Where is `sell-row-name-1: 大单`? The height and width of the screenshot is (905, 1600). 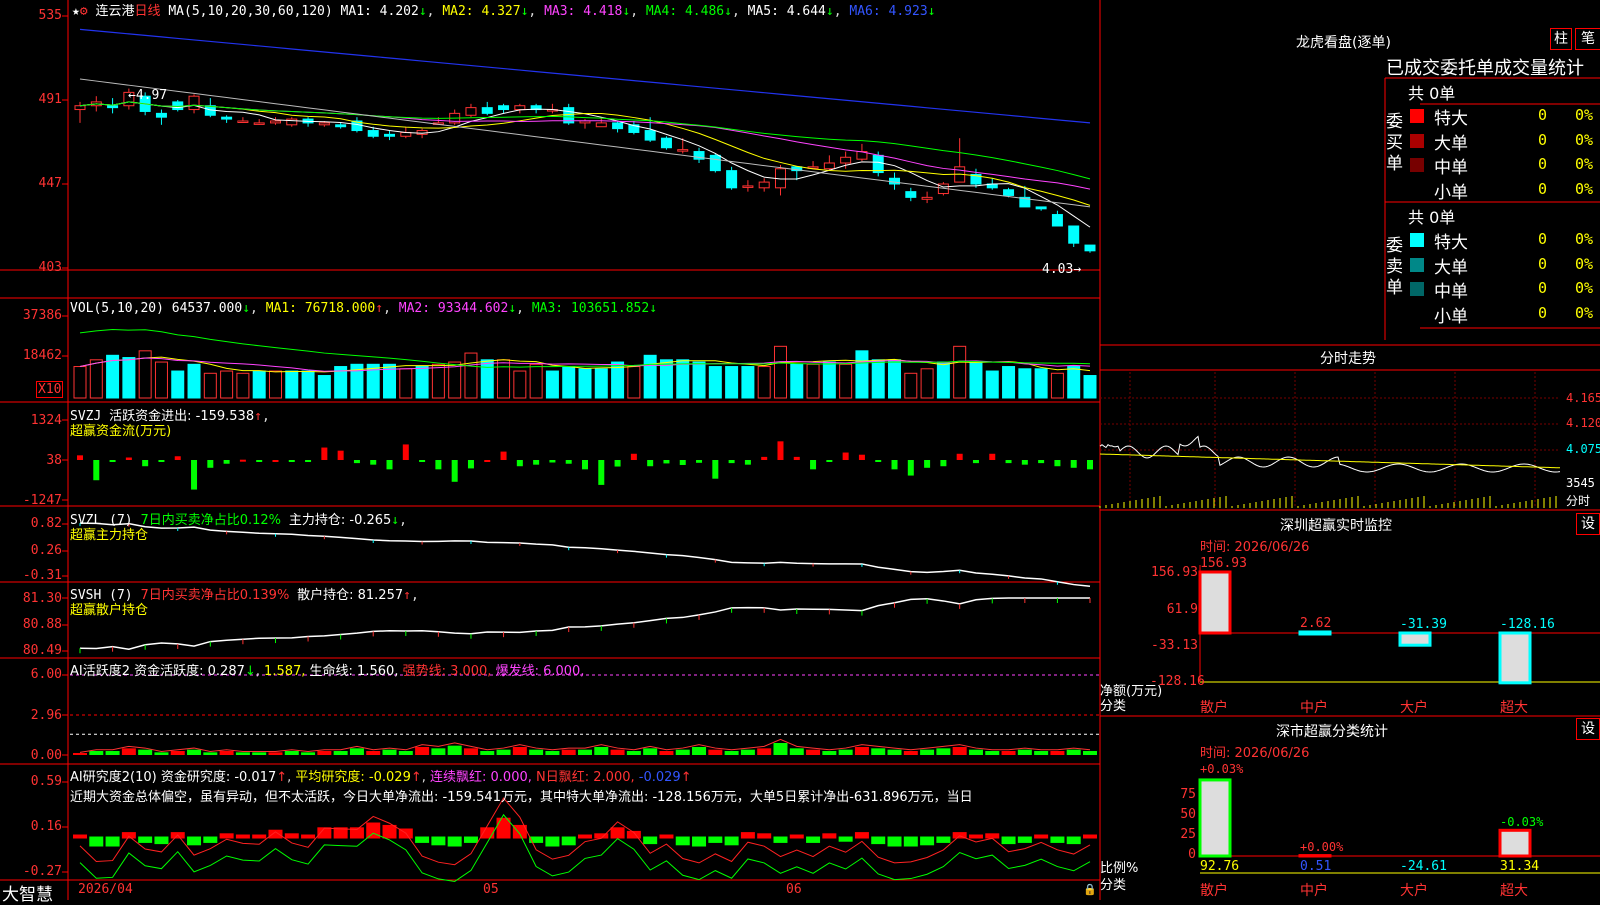
sell-row-name-1: 大单 is located at coordinates (1451, 265).